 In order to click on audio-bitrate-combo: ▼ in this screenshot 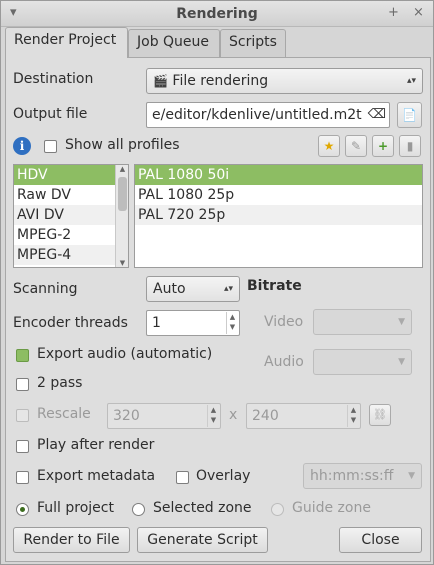, I will do `click(362, 362)`.